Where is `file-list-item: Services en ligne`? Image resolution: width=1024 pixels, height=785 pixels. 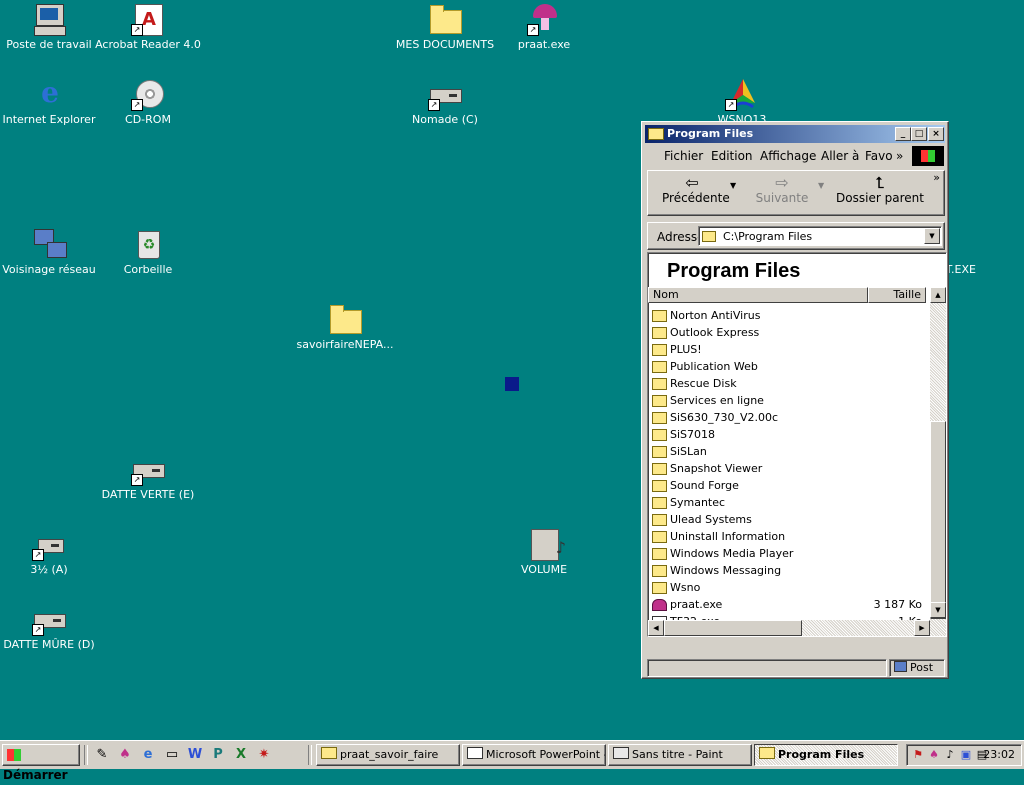 file-list-item: Services en ligne is located at coordinates (789, 400).